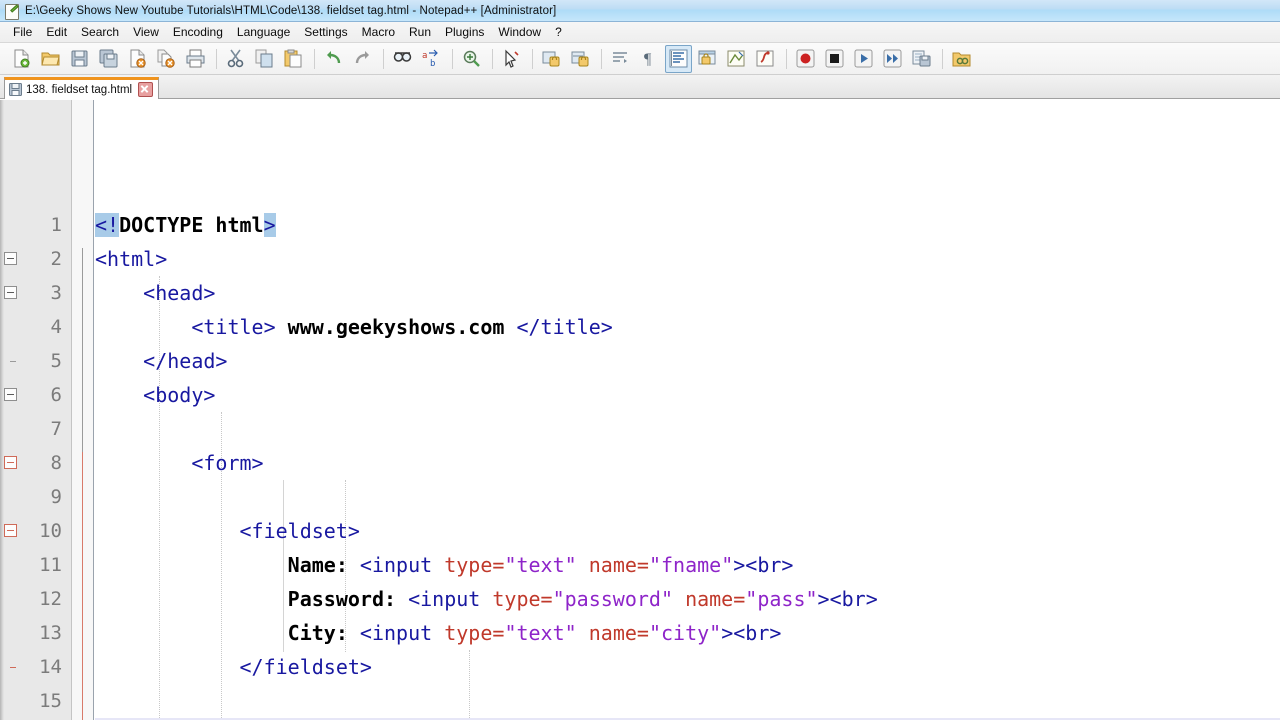  Describe the element at coordinates (179, 293) in the screenshot. I see `line-content: <head>` at that location.